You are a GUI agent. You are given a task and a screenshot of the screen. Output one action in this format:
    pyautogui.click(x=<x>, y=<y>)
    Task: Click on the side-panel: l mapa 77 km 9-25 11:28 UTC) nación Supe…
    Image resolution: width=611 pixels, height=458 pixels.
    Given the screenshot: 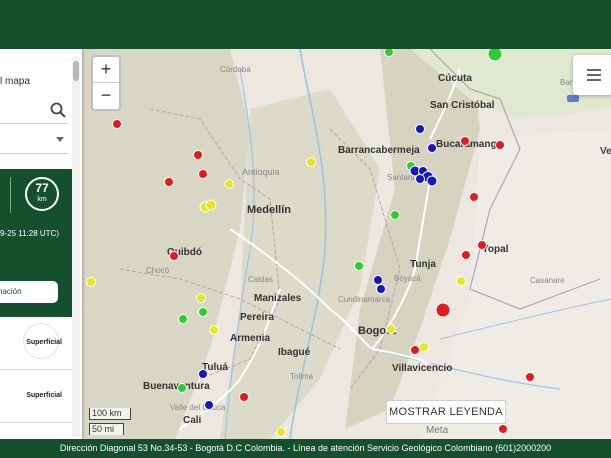 What is the action you would take?
    pyautogui.click(x=41, y=244)
    